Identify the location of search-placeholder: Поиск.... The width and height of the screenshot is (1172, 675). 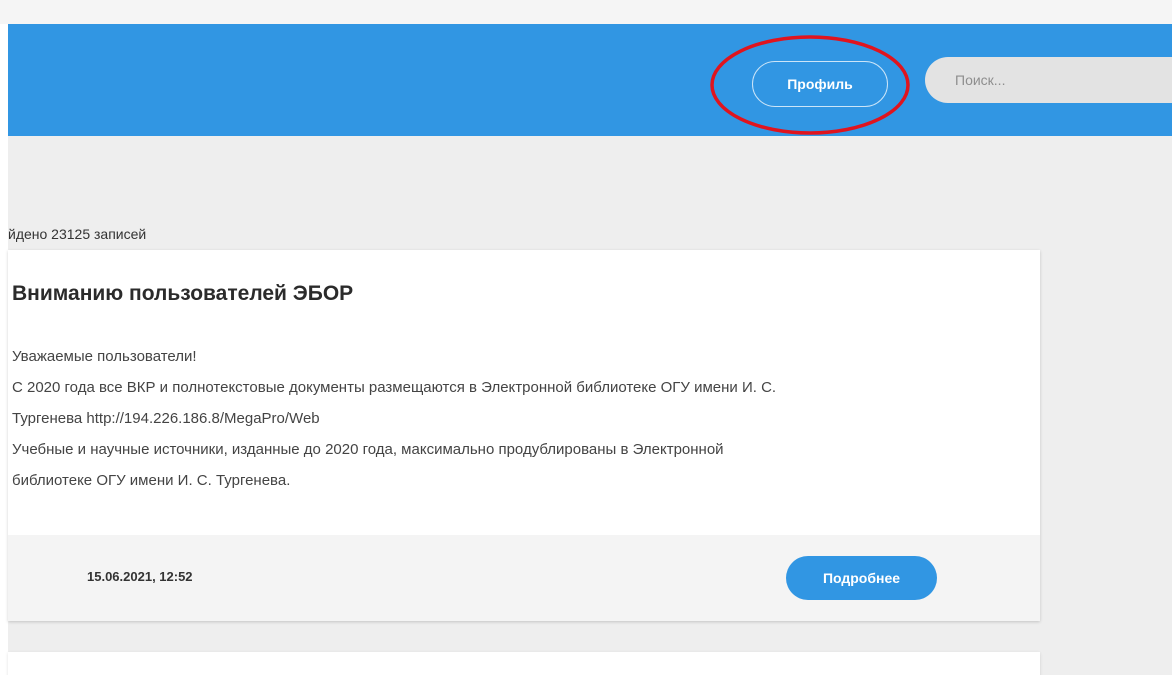
(980, 80).